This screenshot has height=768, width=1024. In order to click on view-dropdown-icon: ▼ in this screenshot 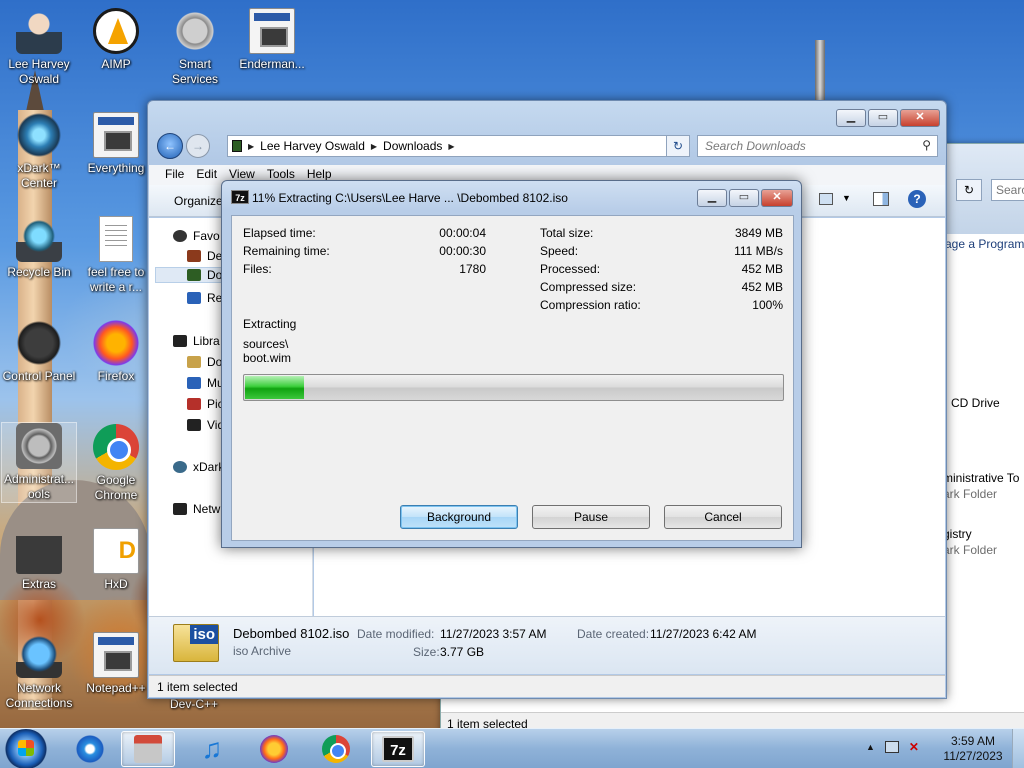, I will do `click(846, 198)`.